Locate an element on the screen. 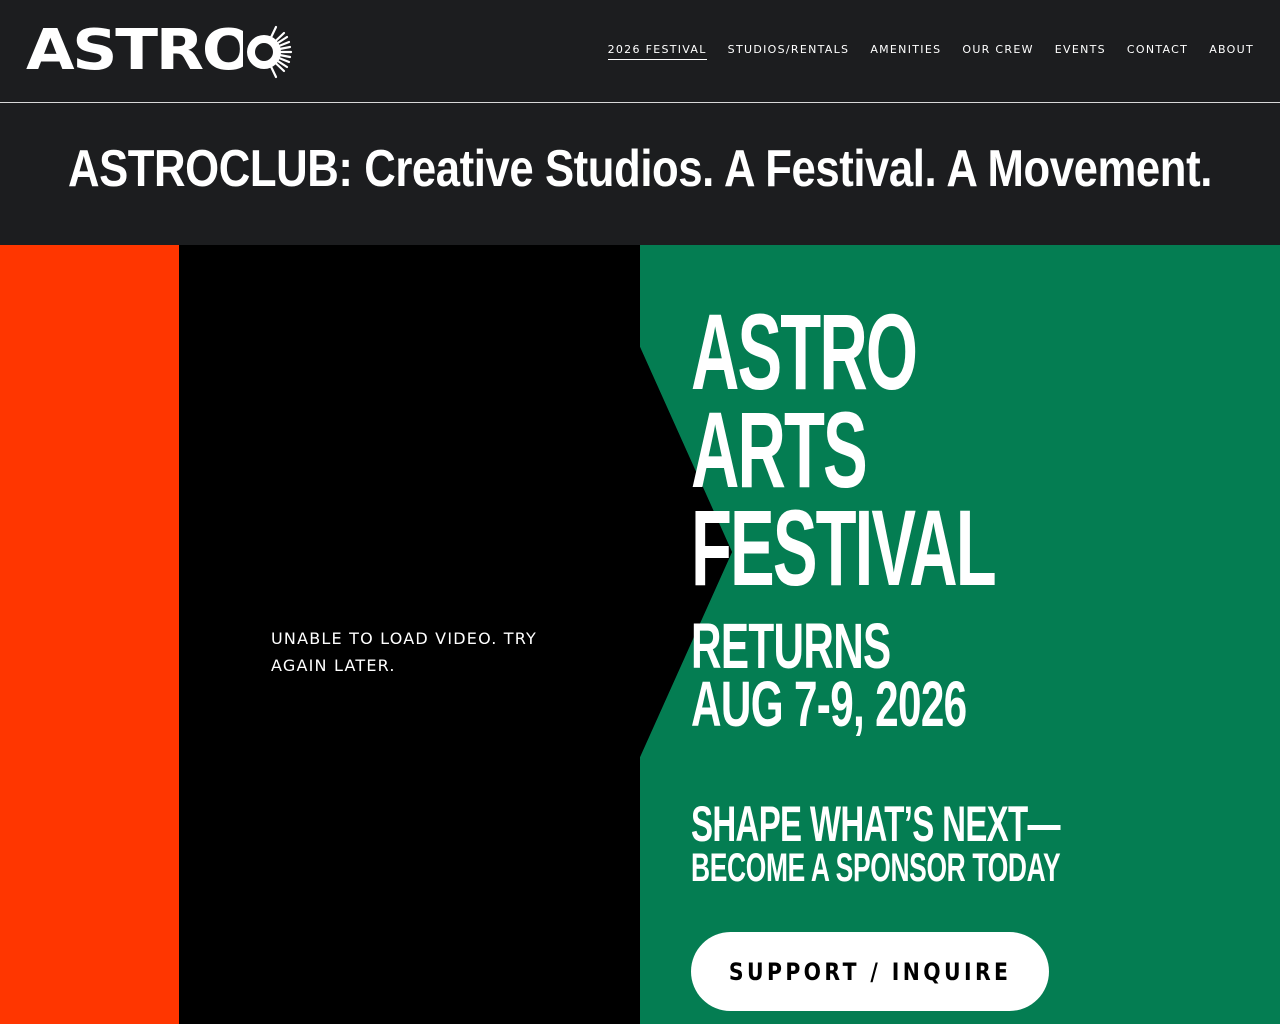  sponsor-subline: BECOME A SPONSOR TODAY is located at coordinates (876, 868).